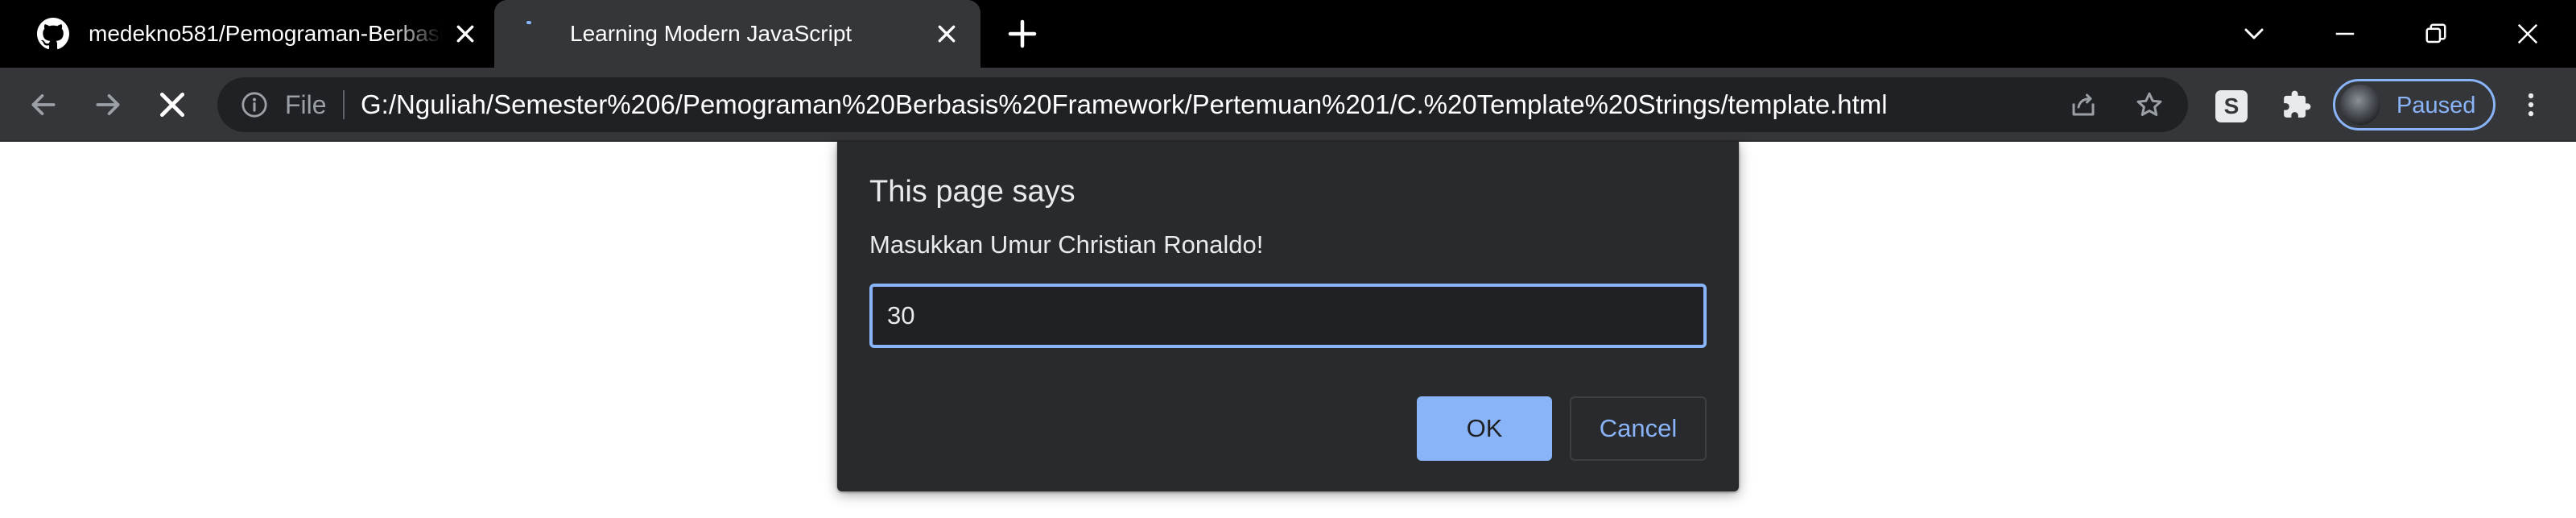 The width and height of the screenshot is (2576, 518). Describe the element at coordinates (2149, 105) in the screenshot. I see `bookmark-star-icon` at that location.